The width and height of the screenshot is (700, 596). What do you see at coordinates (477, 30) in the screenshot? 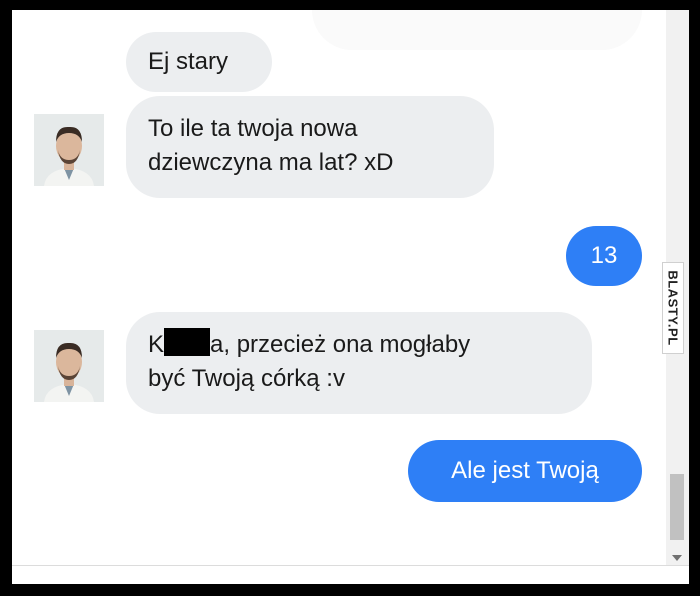
I see `background-shape` at bounding box center [477, 30].